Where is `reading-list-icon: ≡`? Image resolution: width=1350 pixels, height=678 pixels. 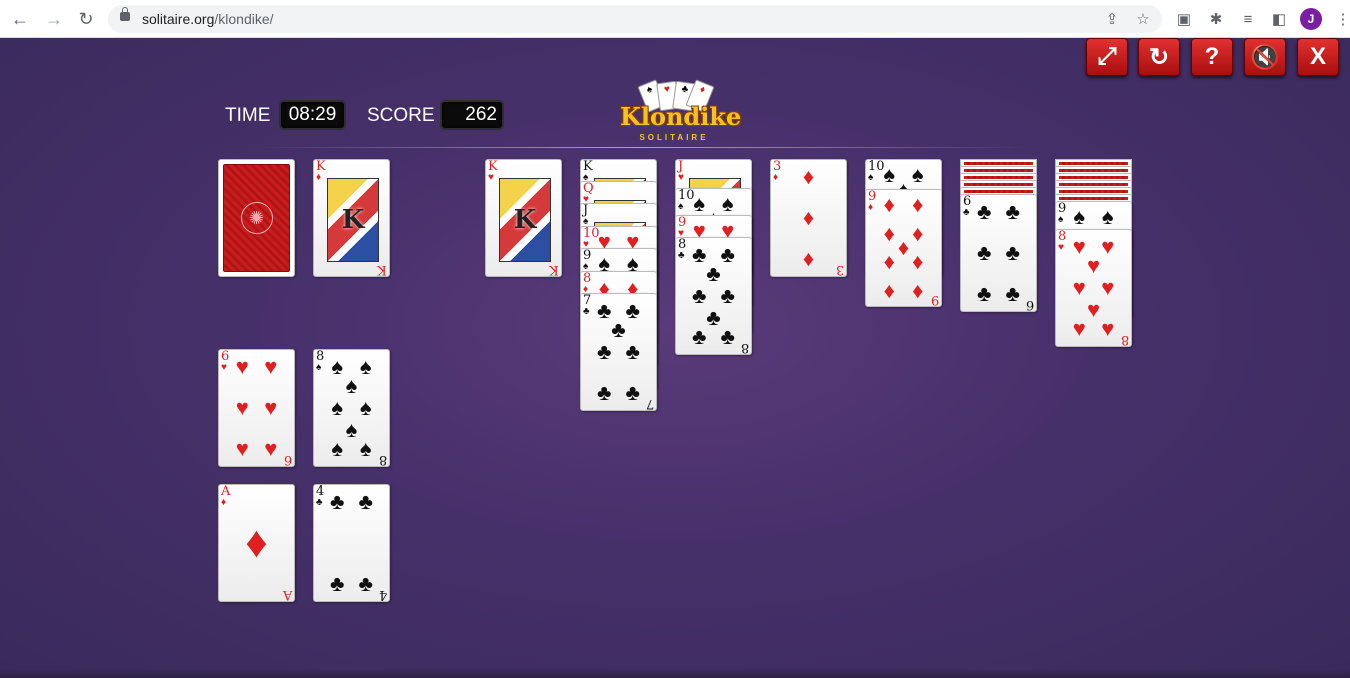
reading-list-icon: ≡ is located at coordinates (1248, 19).